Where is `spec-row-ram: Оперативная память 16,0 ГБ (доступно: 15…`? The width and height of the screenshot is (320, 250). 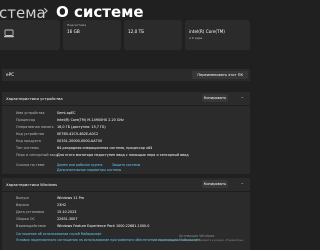 spec-row-ram: Оперативная память 16,0 ГБ (доступно: 15… is located at coordinates (126, 128).